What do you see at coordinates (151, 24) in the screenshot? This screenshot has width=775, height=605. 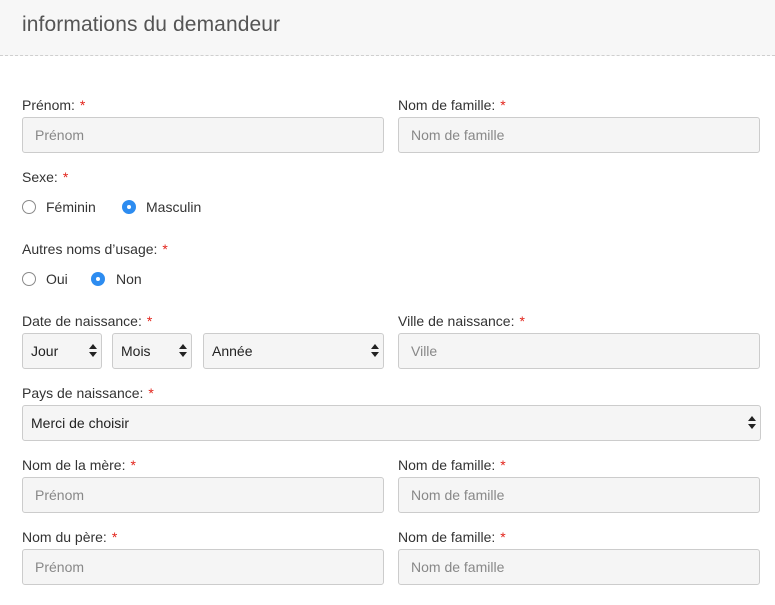 I see `panel-title: informations du demandeur` at bounding box center [151, 24].